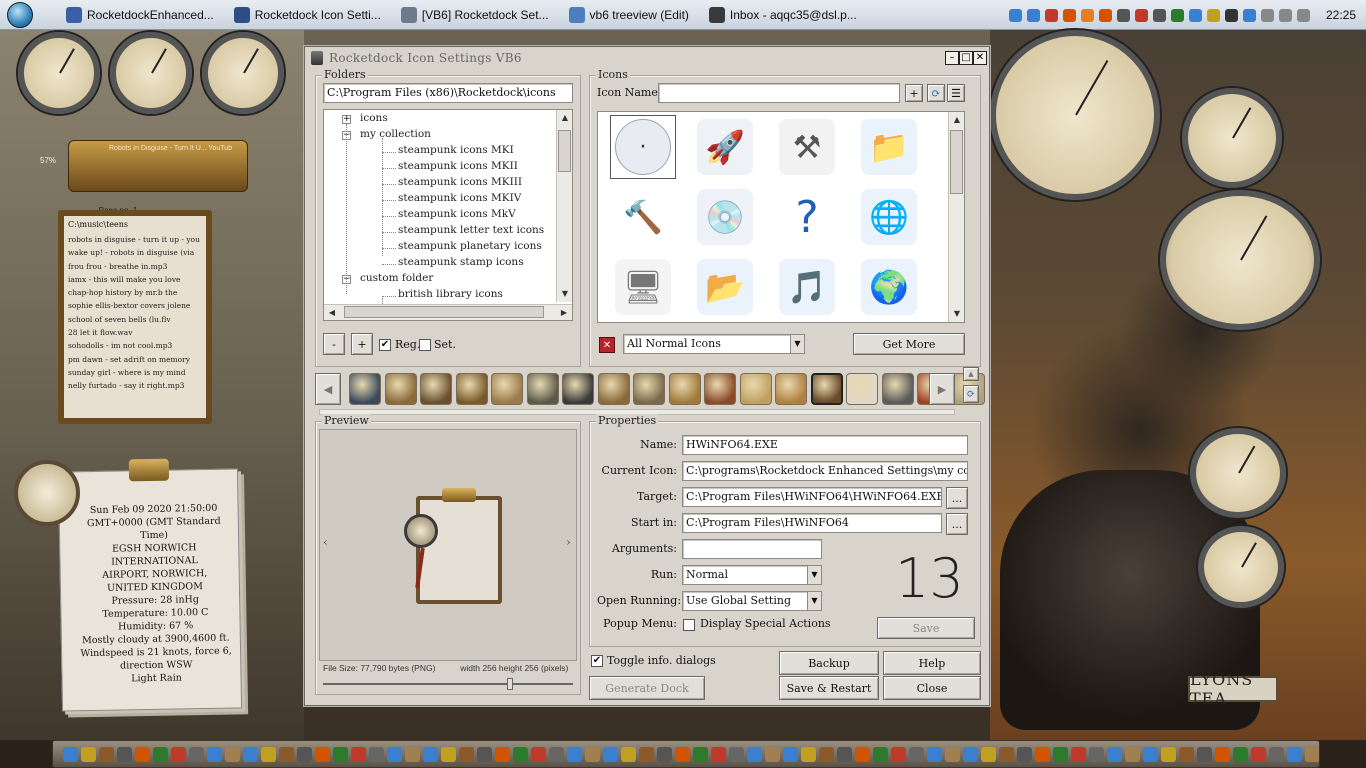 This screenshot has height=768, width=1366. Describe the element at coordinates (909, 344) in the screenshot. I see `get-more-button: Get More` at that location.